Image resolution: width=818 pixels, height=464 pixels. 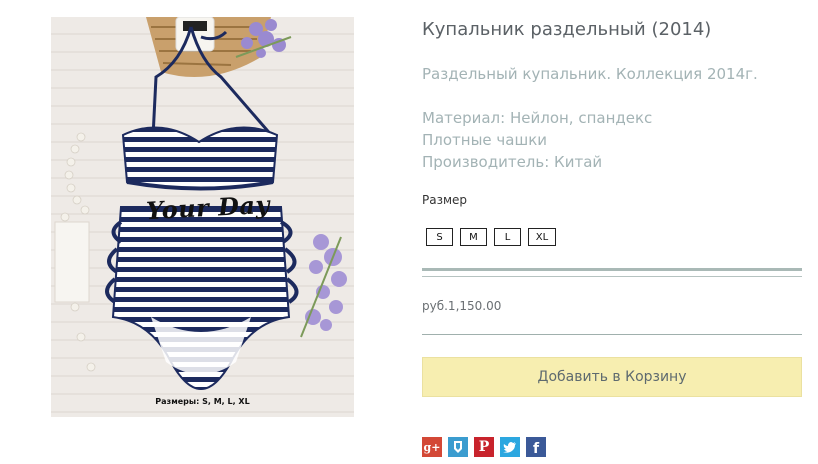 What do you see at coordinates (590, 74) in the screenshot?
I see `description-text: Раздельный купальник. Коллекция 2014г.` at bounding box center [590, 74].